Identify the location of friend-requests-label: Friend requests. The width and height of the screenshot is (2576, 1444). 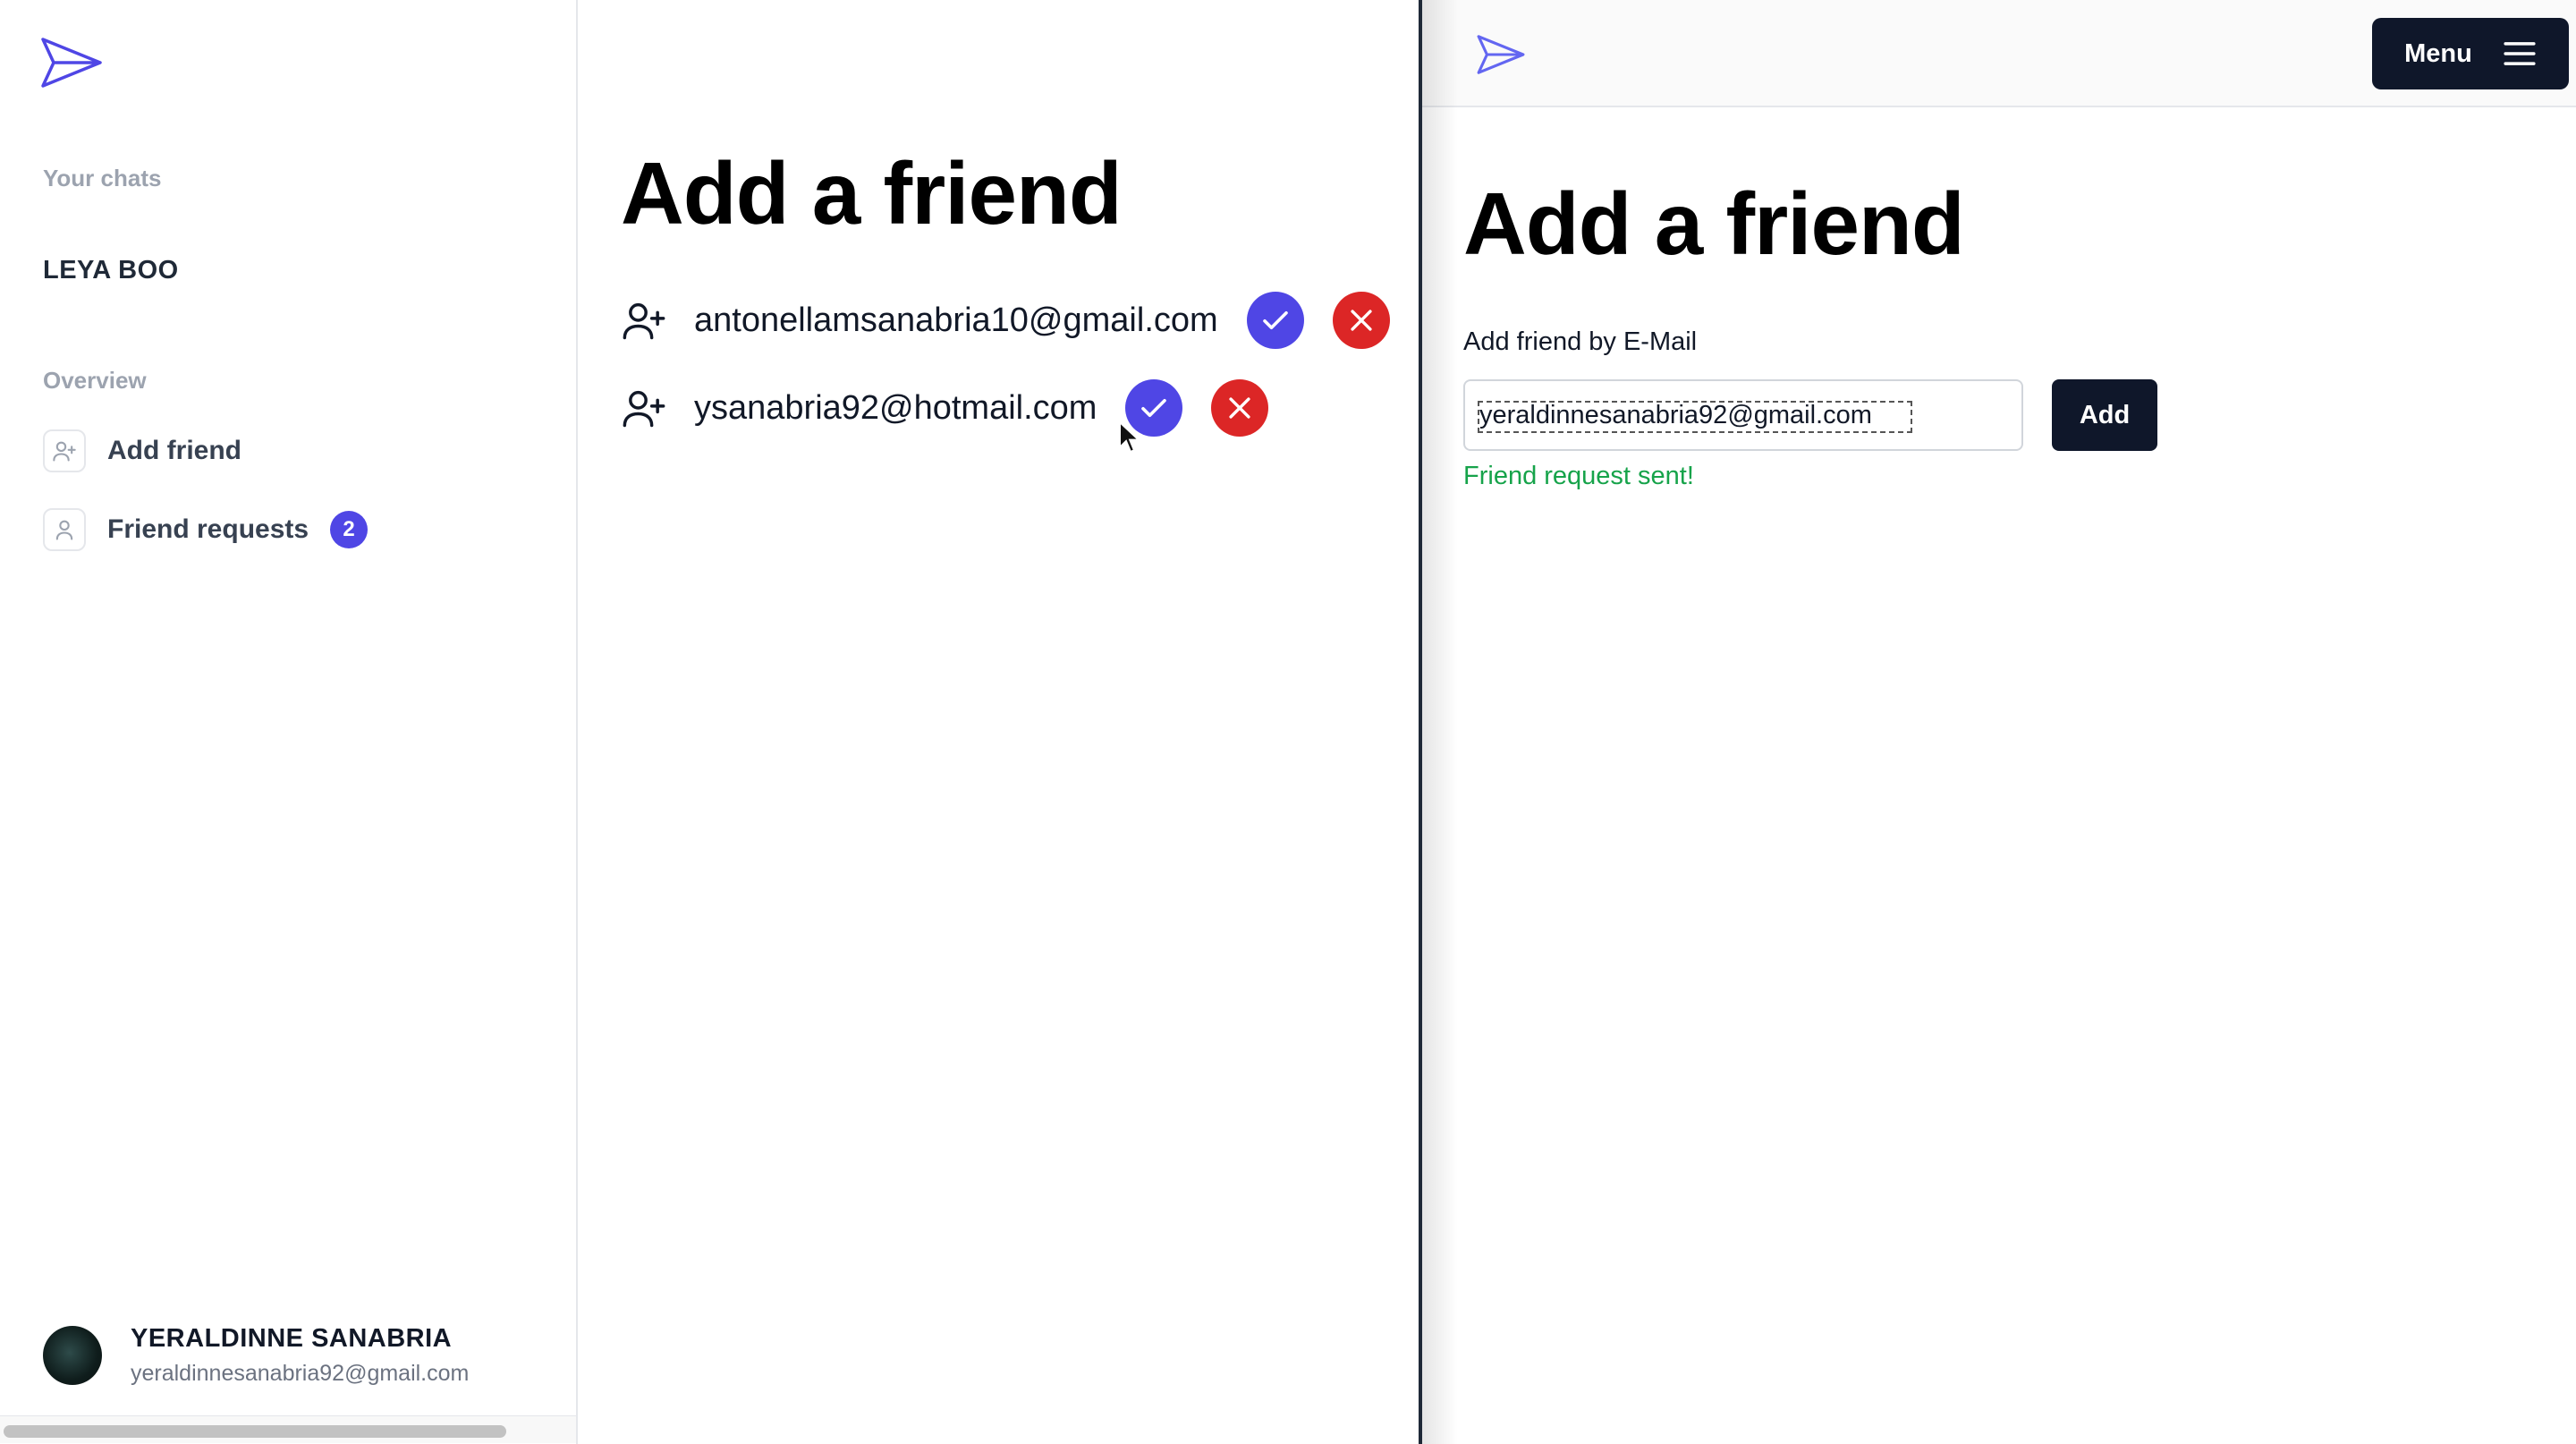
(208, 529).